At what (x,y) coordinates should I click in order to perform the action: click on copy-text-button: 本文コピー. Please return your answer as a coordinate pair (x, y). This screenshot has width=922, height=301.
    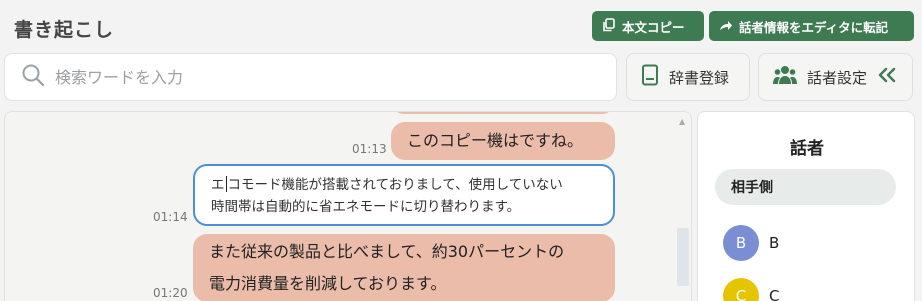
    Looking at the image, I should click on (648, 26).